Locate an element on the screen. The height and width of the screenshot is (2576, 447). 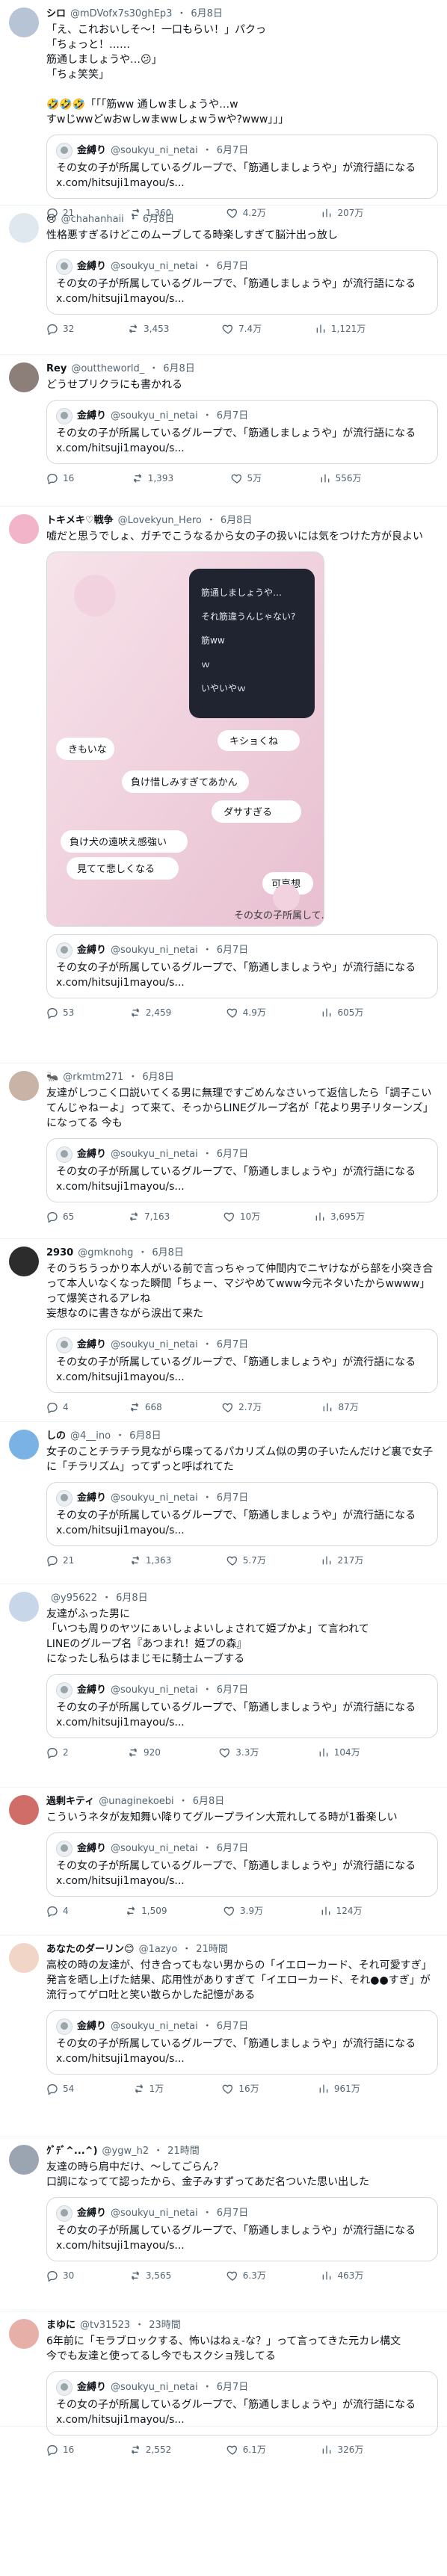
reply-button: 54 is located at coordinates (60, 2089).